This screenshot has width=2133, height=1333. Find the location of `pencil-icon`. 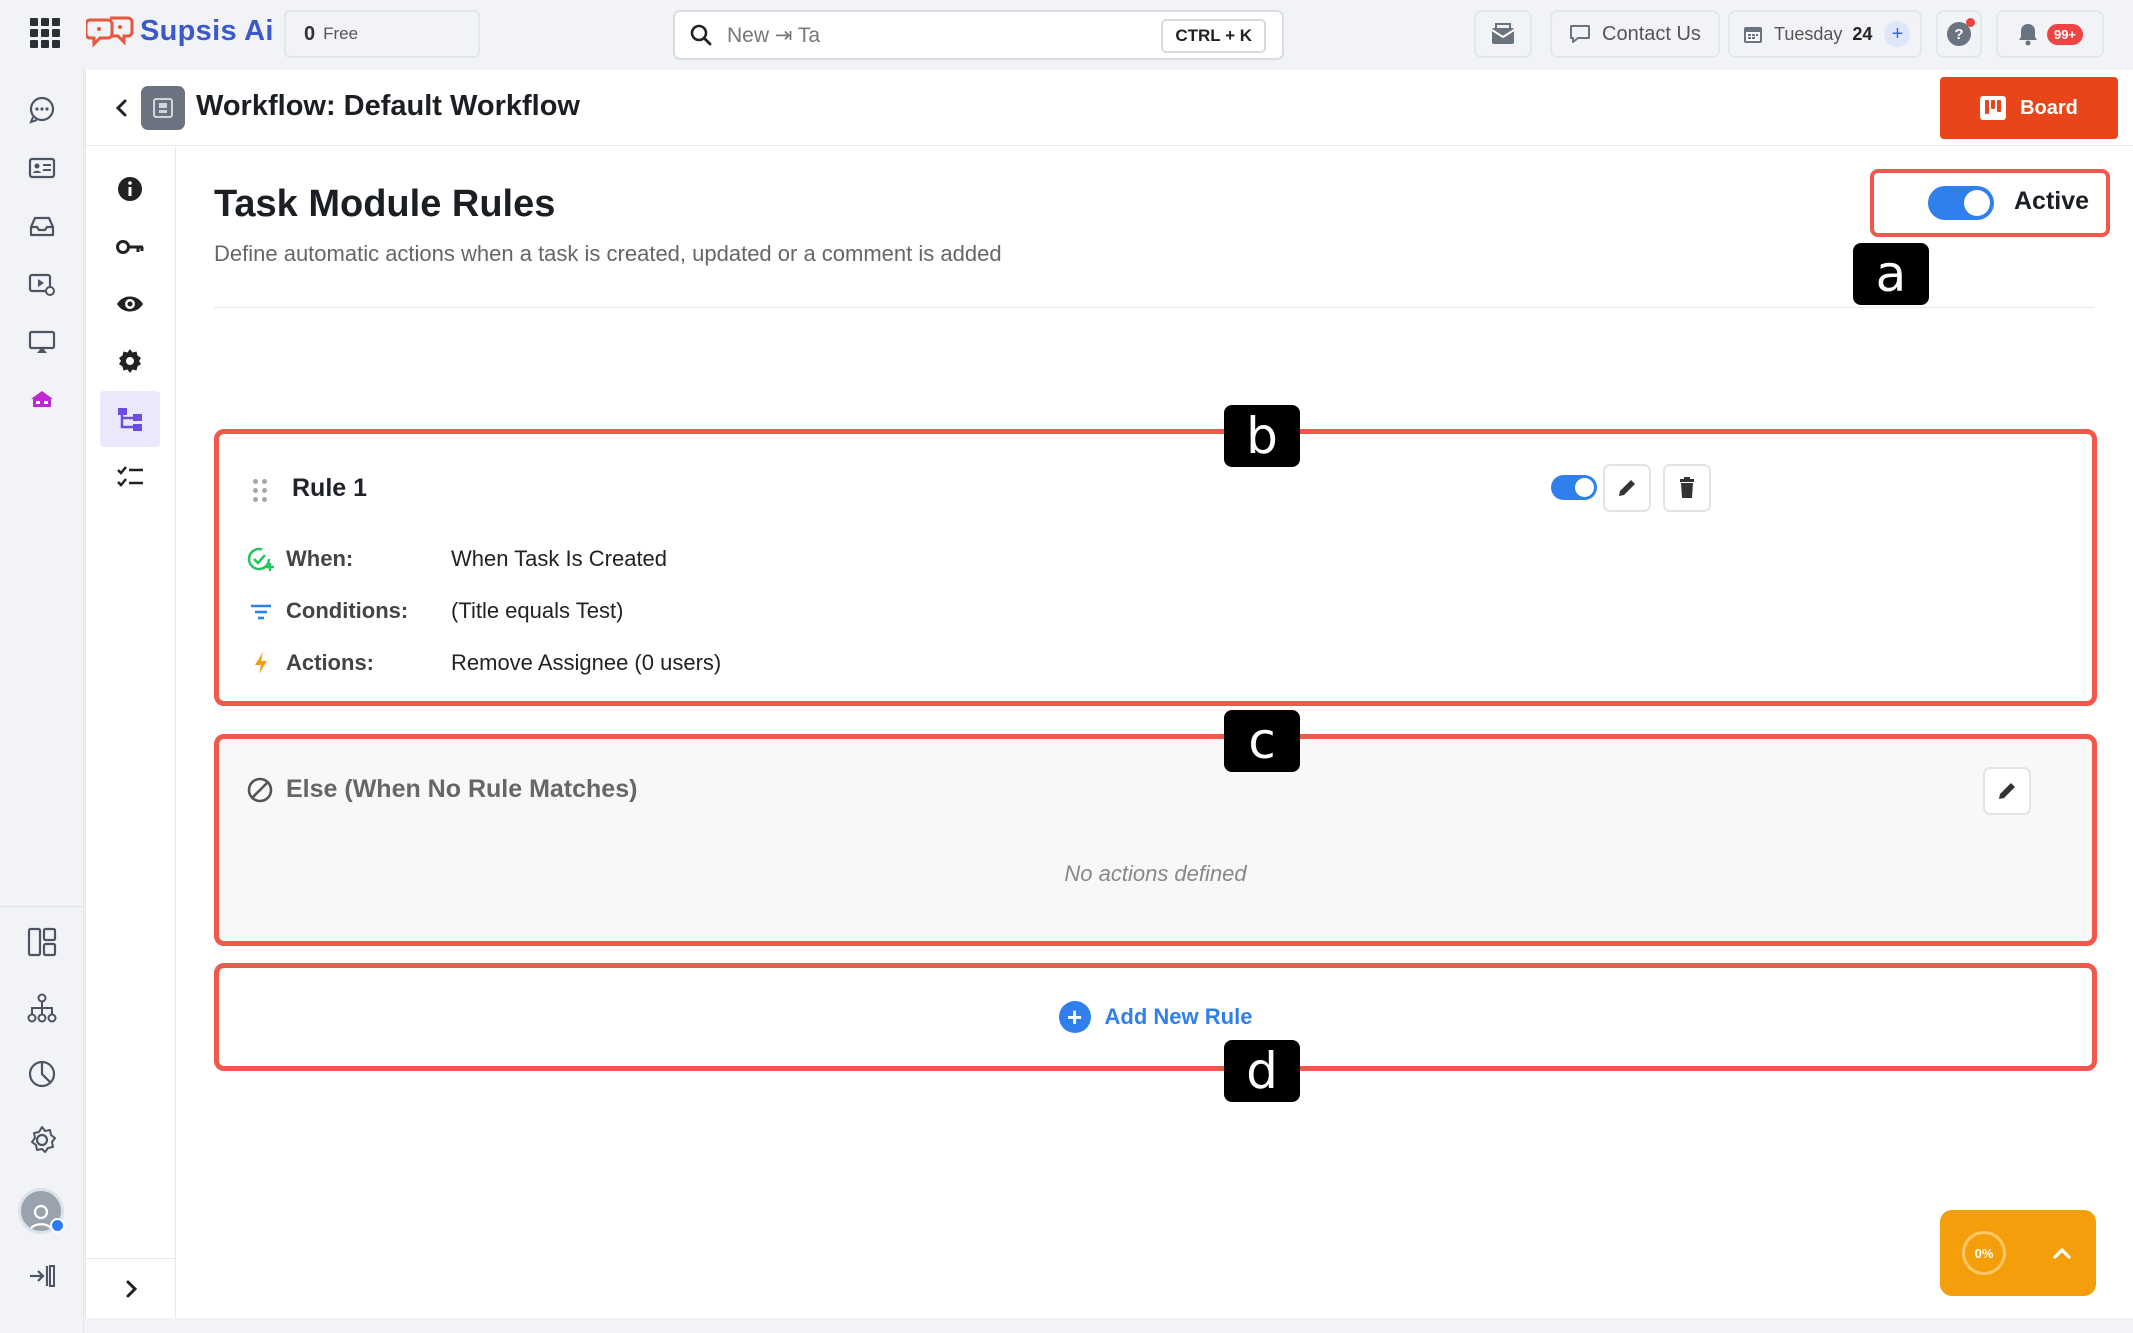

pencil-icon is located at coordinates (1627, 488).